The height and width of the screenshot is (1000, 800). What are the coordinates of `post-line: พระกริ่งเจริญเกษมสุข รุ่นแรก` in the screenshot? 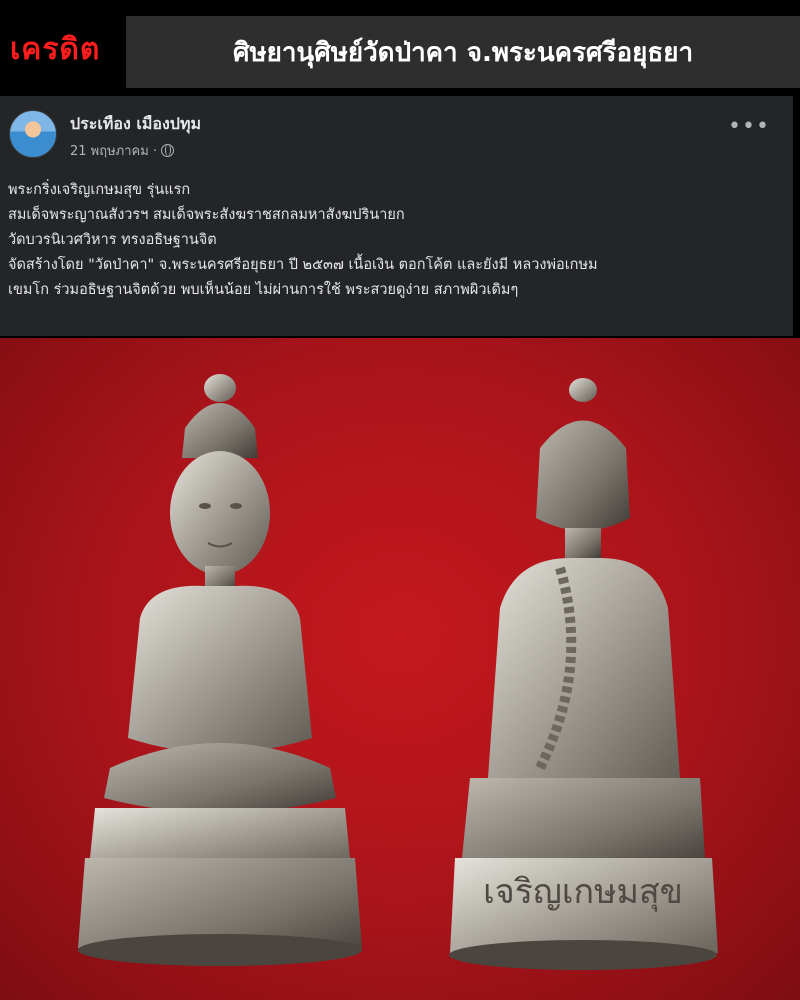 It's located at (99, 190).